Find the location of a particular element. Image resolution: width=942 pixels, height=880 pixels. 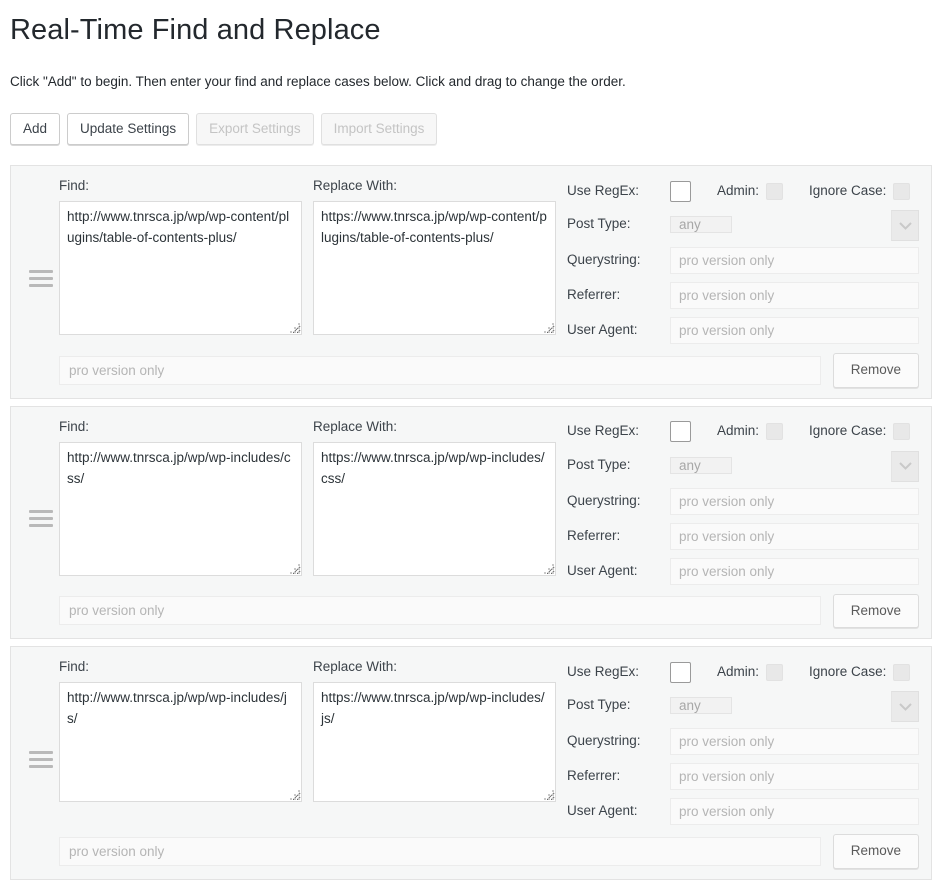

use-regex-label: Use RegEx: is located at coordinates (603, 190).